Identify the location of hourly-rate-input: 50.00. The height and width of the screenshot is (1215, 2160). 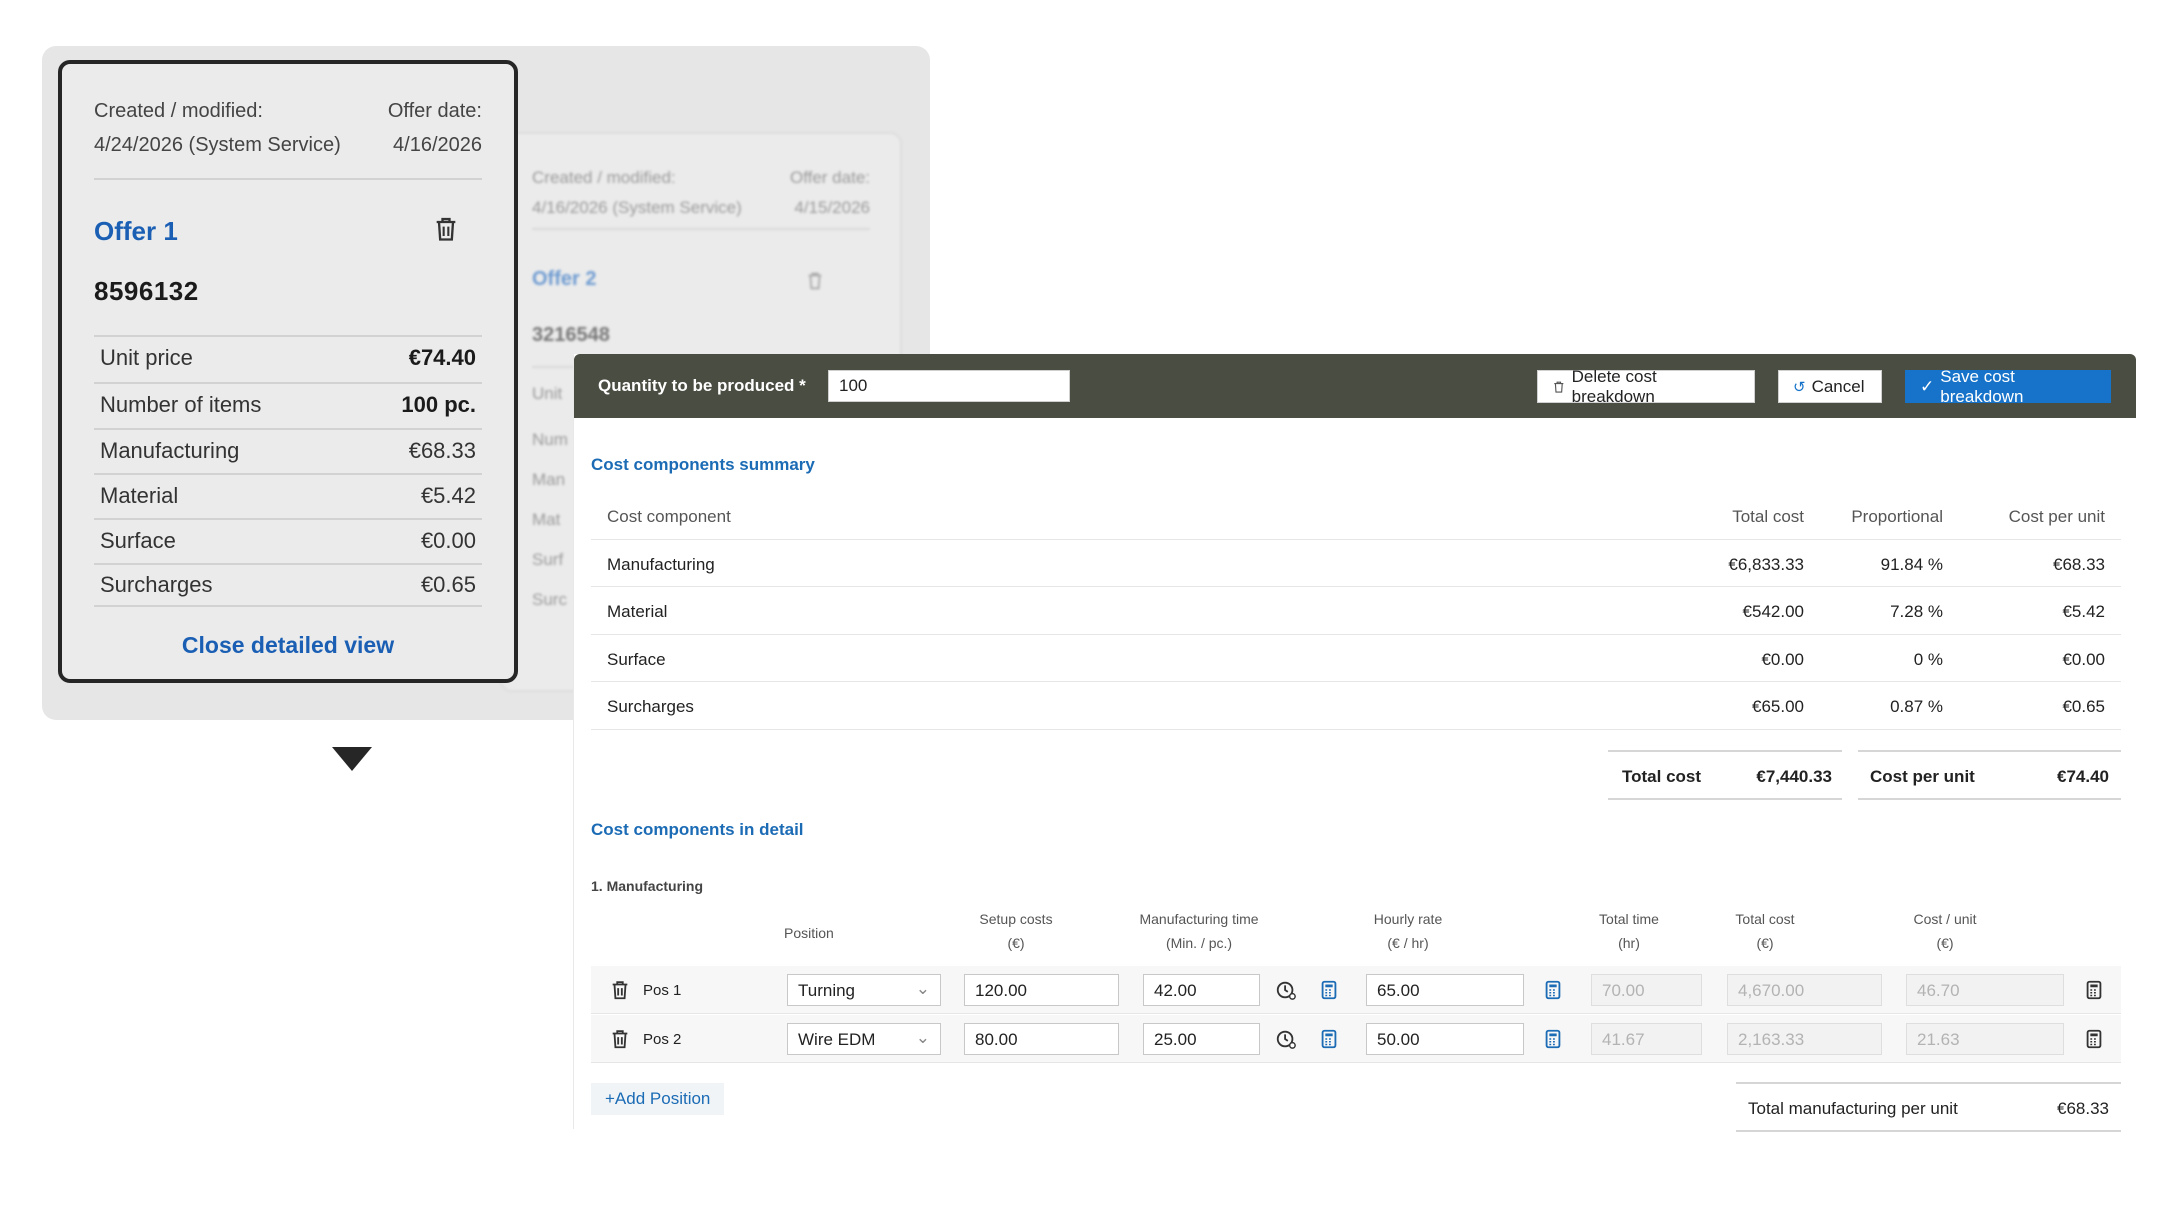
(1445, 1039).